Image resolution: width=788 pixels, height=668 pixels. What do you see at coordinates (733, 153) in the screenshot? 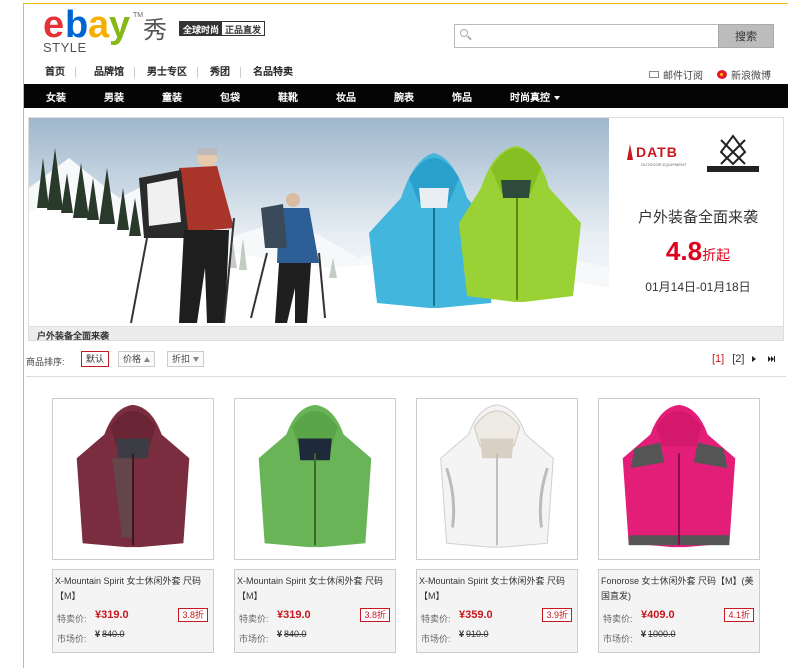
I see `x-mountain-logo` at bounding box center [733, 153].